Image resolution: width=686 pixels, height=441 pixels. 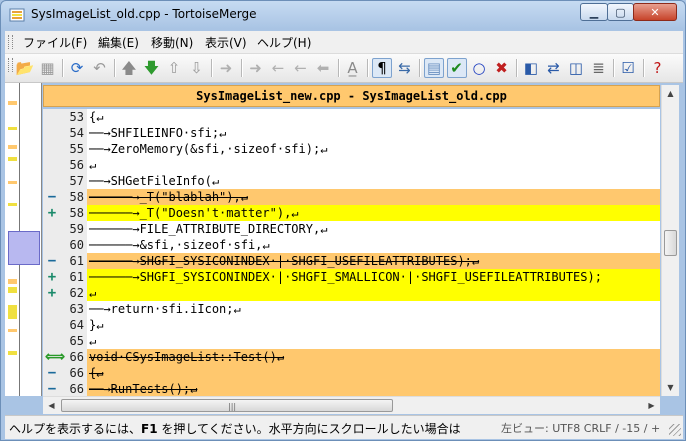 I want to click on pilcrow-icon: ¶, so click(x=382, y=68).